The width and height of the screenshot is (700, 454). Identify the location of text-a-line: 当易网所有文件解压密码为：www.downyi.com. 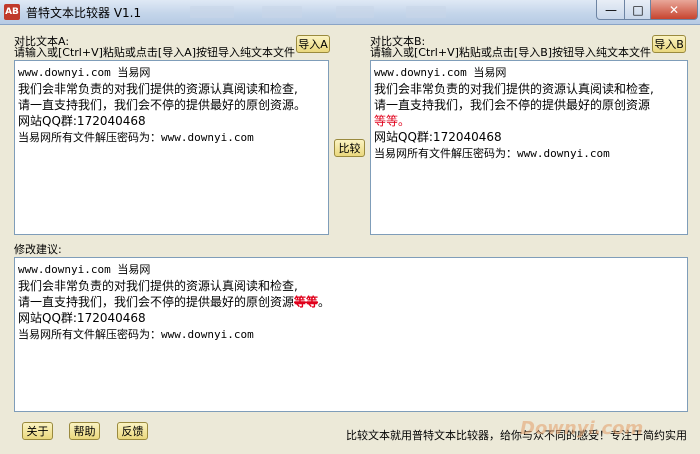
(136, 137).